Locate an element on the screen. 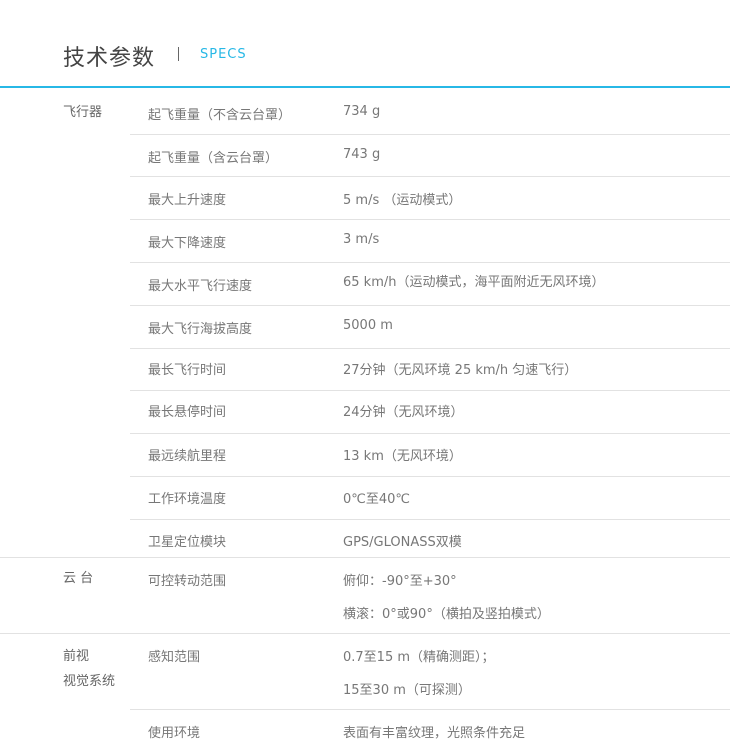  spec-row: 最长飞行时间 27分钟（无风环境 25 km/h 匀速飞行） is located at coordinates (430, 369).